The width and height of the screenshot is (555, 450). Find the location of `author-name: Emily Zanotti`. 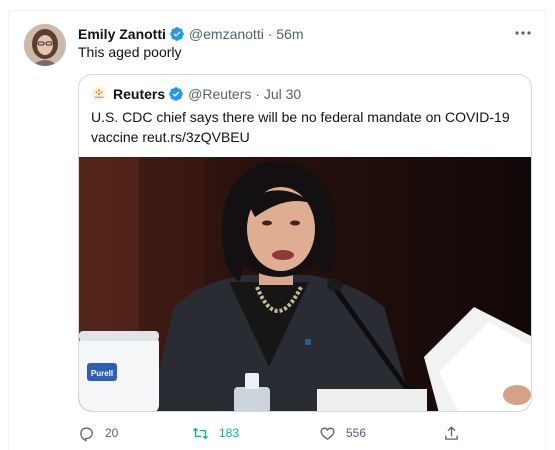

author-name: Emily Zanotti is located at coordinates (122, 34).